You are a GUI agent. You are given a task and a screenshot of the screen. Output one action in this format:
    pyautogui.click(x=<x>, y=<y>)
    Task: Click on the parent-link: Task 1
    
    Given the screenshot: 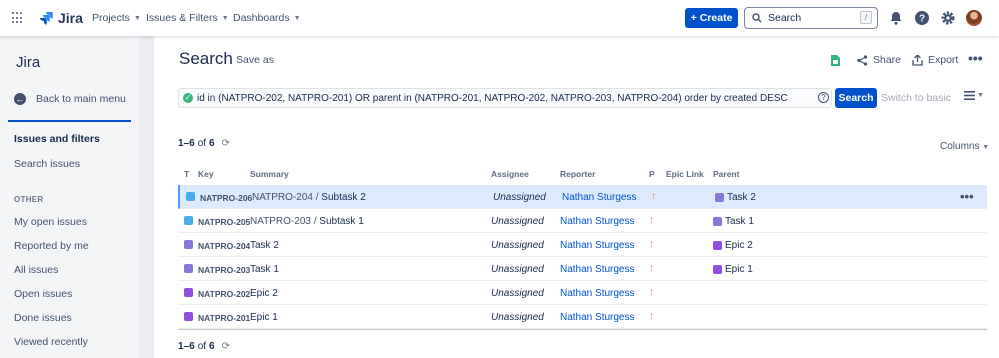 What is the action you would take?
    pyautogui.click(x=733, y=221)
    